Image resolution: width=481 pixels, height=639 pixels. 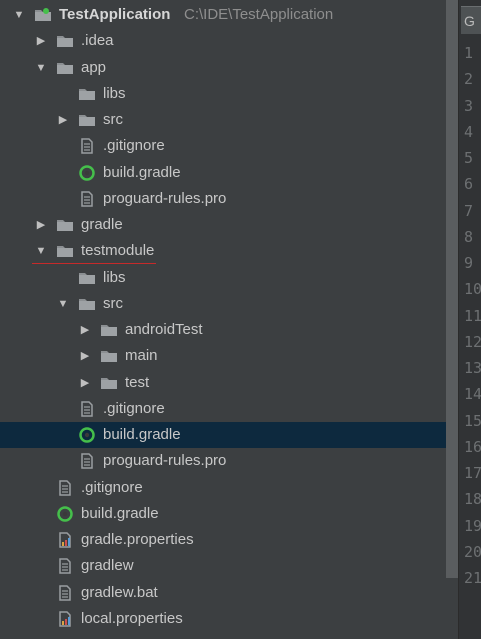 What do you see at coordinates (115, 14) in the screenshot?
I see `tree-item-label: TestApplication` at bounding box center [115, 14].